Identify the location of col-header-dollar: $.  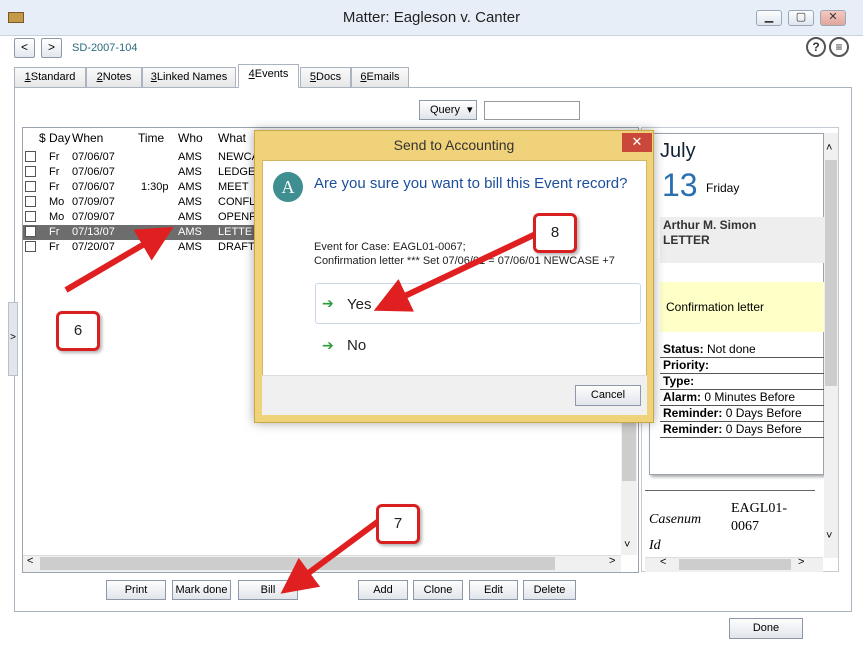
(42, 139).